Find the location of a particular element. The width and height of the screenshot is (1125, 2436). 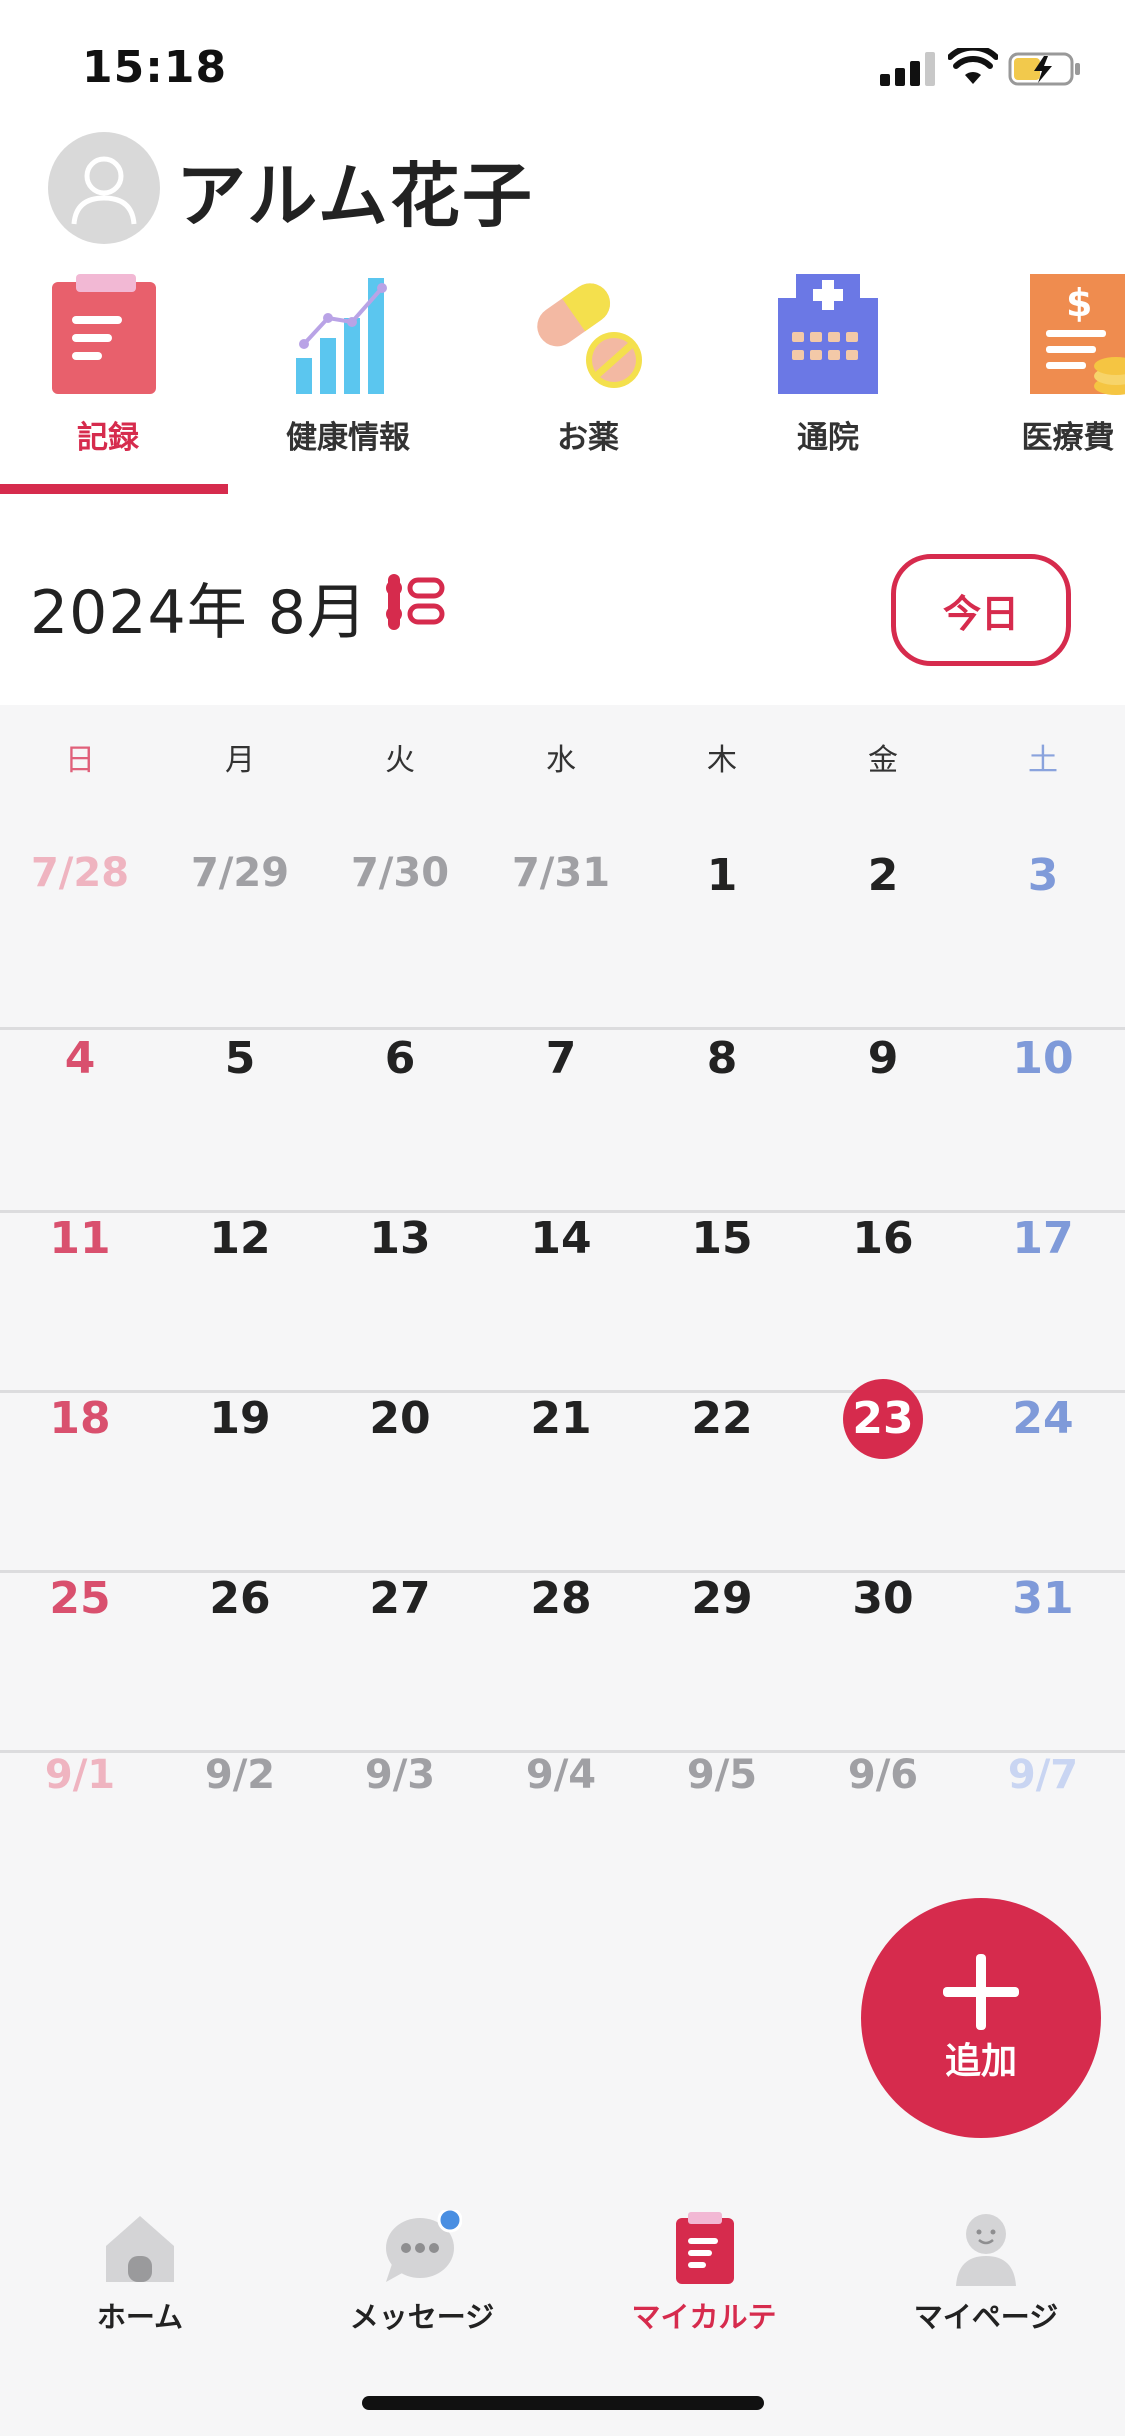

calendar-day-today: 23 is located at coordinates (883, 1419).